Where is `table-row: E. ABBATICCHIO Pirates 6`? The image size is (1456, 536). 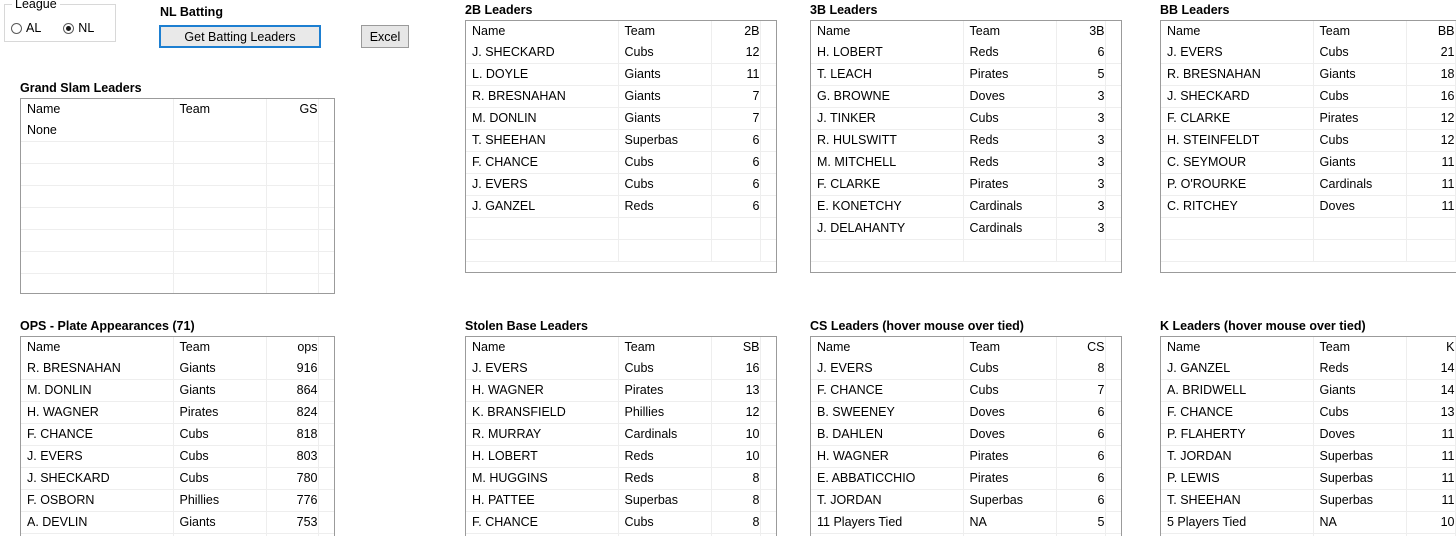
table-row: E. ABBATICCHIO Pirates 6 is located at coordinates (966, 478).